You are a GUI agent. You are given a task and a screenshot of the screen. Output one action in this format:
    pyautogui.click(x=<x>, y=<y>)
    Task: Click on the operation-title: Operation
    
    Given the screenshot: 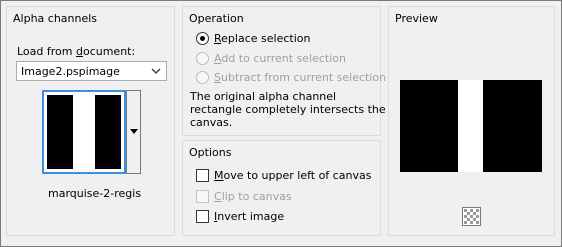 What is the action you would take?
    pyautogui.click(x=216, y=18)
    